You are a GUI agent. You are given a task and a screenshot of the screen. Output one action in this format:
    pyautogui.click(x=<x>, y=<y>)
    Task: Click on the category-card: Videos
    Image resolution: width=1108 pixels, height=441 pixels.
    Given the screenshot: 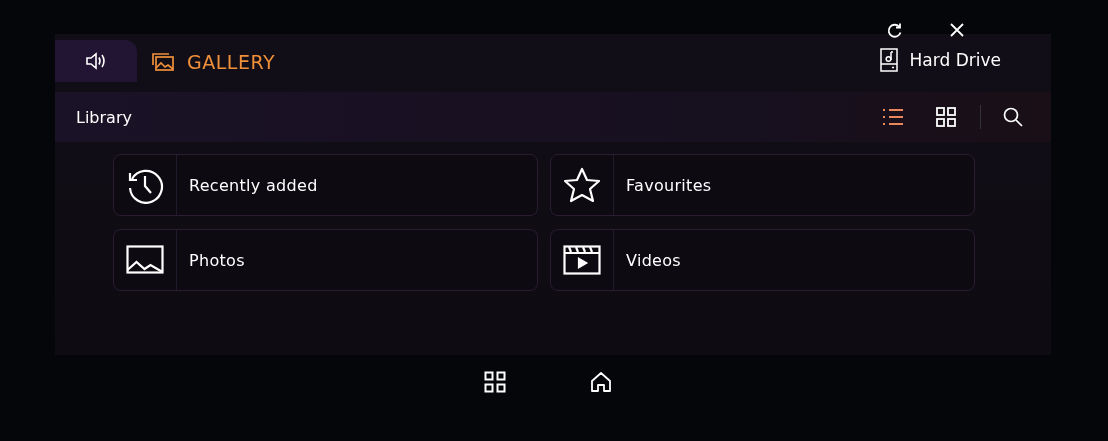 What is the action you would take?
    pyautogui.click(x=762, y=260)
    